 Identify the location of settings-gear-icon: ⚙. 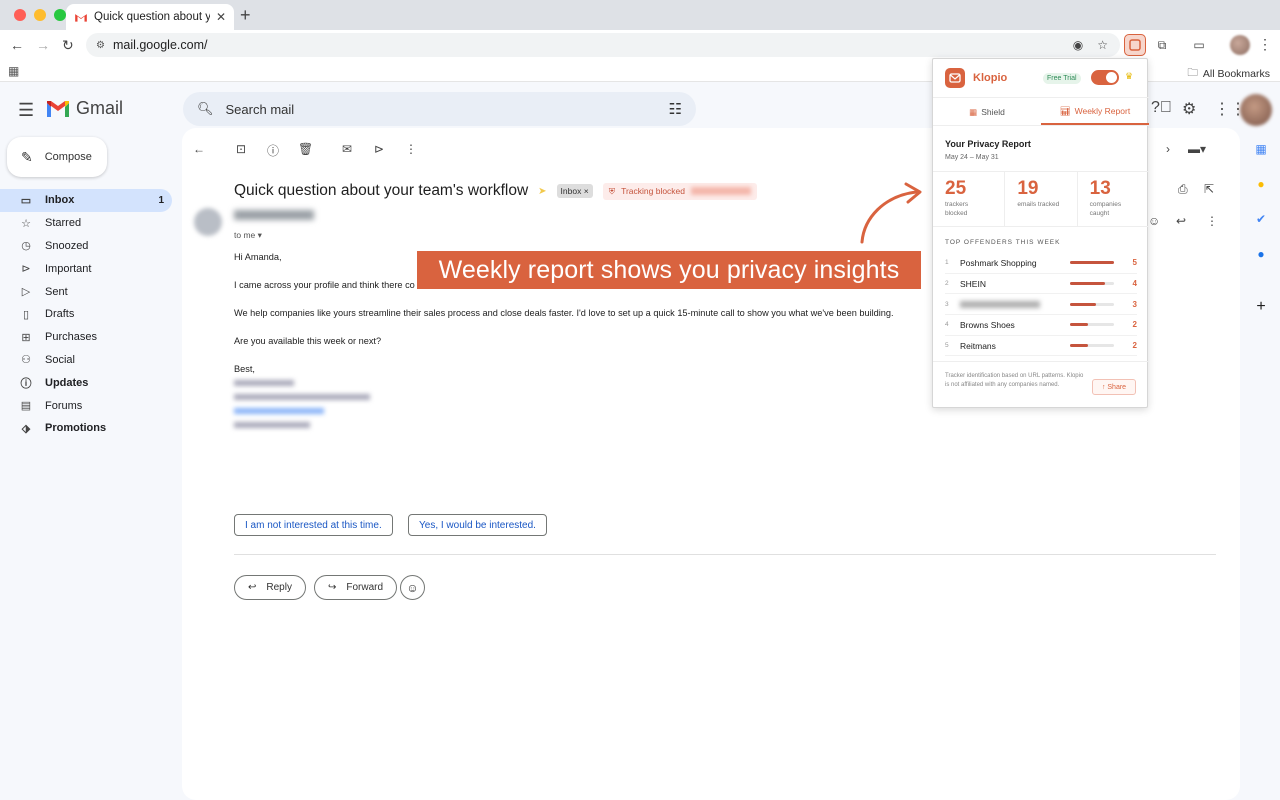
(1189, 109).